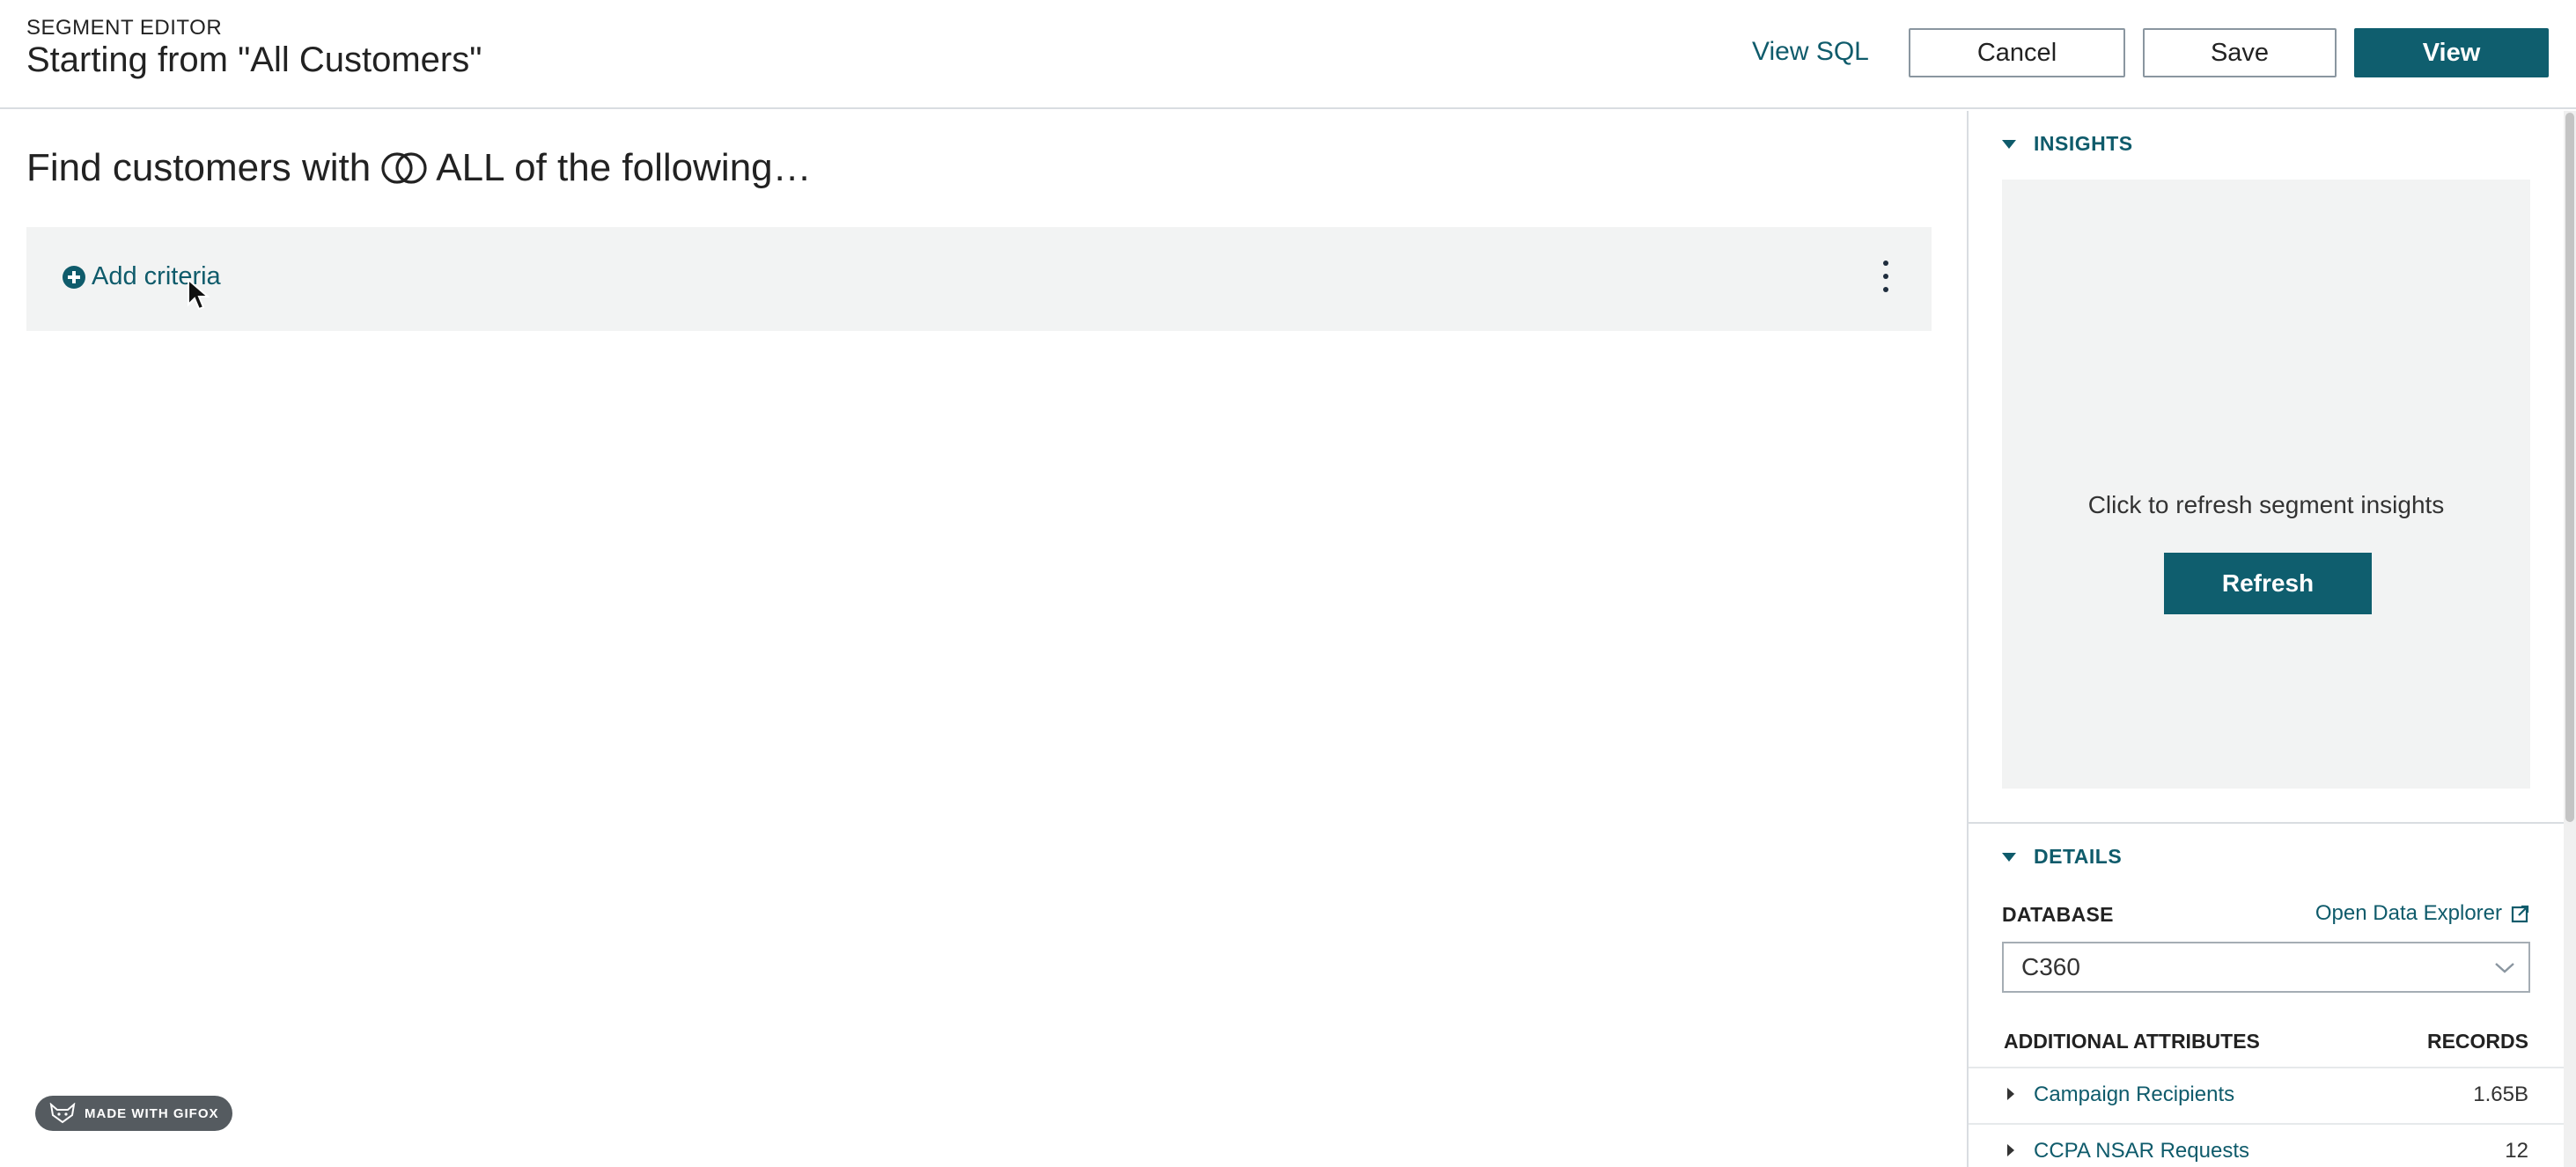 Image resolution: width=2576 pixels, height=1167 pixels. Describe the element at coordinates (2240, 52) in the screenshot. I see `save-button: Save` at that location.